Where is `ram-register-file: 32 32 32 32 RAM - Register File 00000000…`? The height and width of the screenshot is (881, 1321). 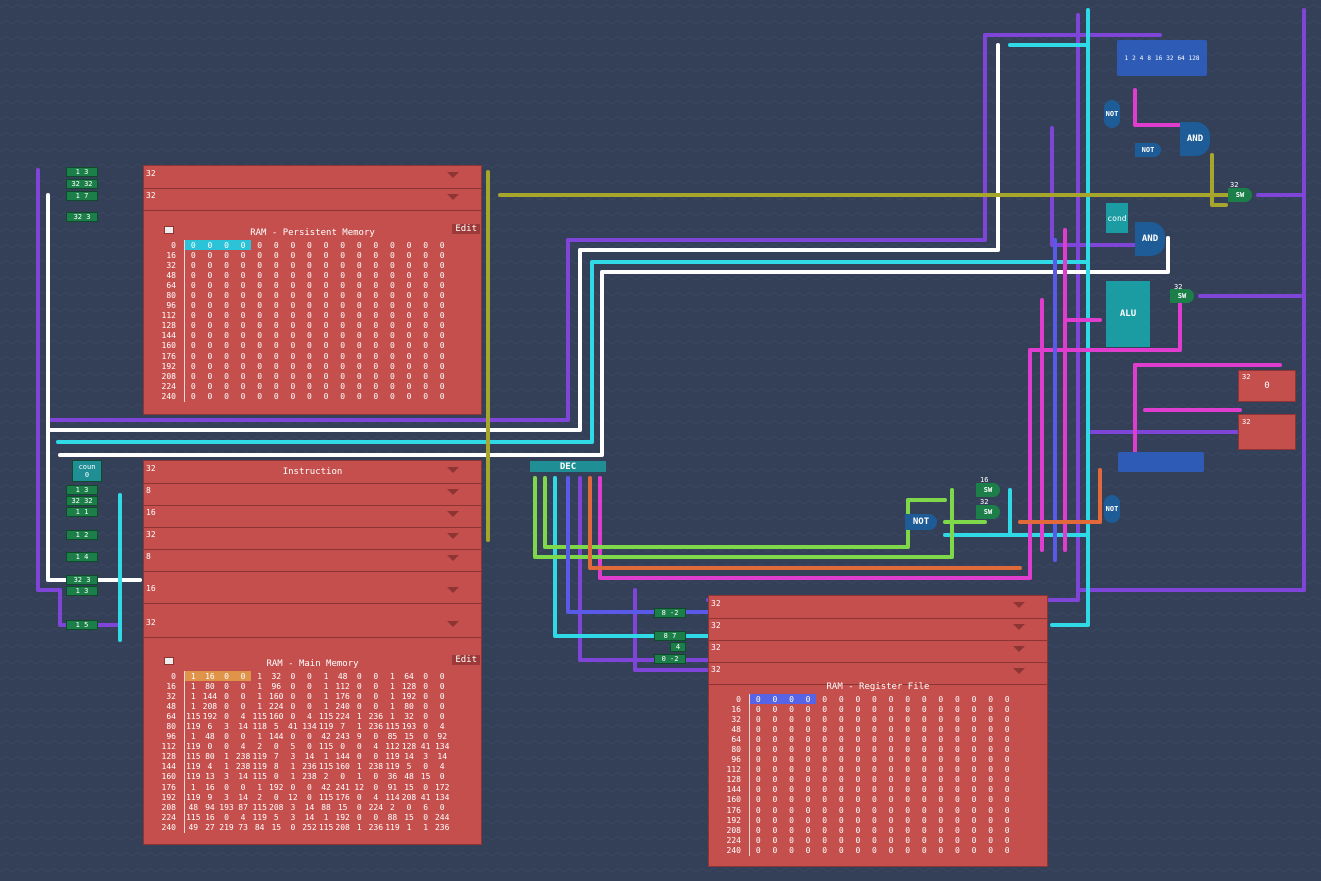
ram-register-file: 32 32 32 32 RAM - Register File 00000000… is located at coordinates (878, 731).